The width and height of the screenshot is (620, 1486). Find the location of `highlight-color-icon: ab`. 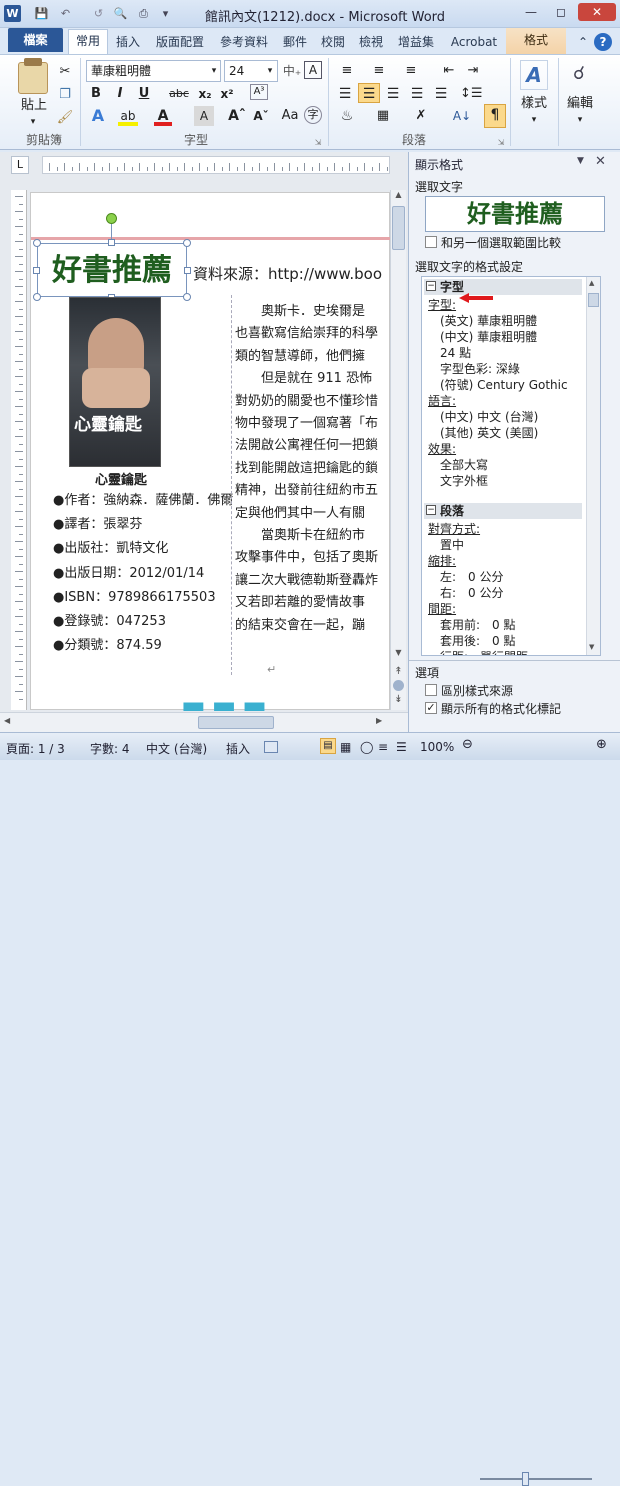

highlight-color-icon: ab is located at coordinates (128, 116).